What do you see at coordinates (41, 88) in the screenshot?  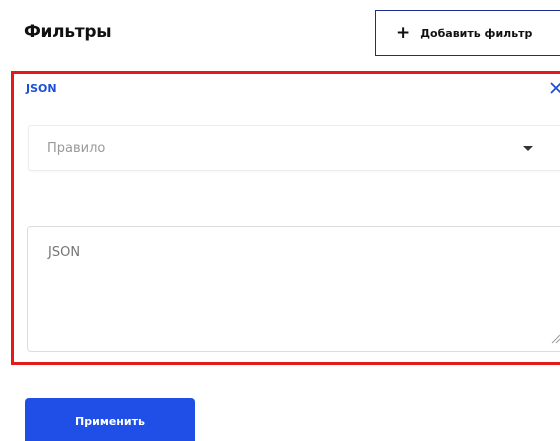 I see `filter-label: JSON` at bounding box center [41, 88].